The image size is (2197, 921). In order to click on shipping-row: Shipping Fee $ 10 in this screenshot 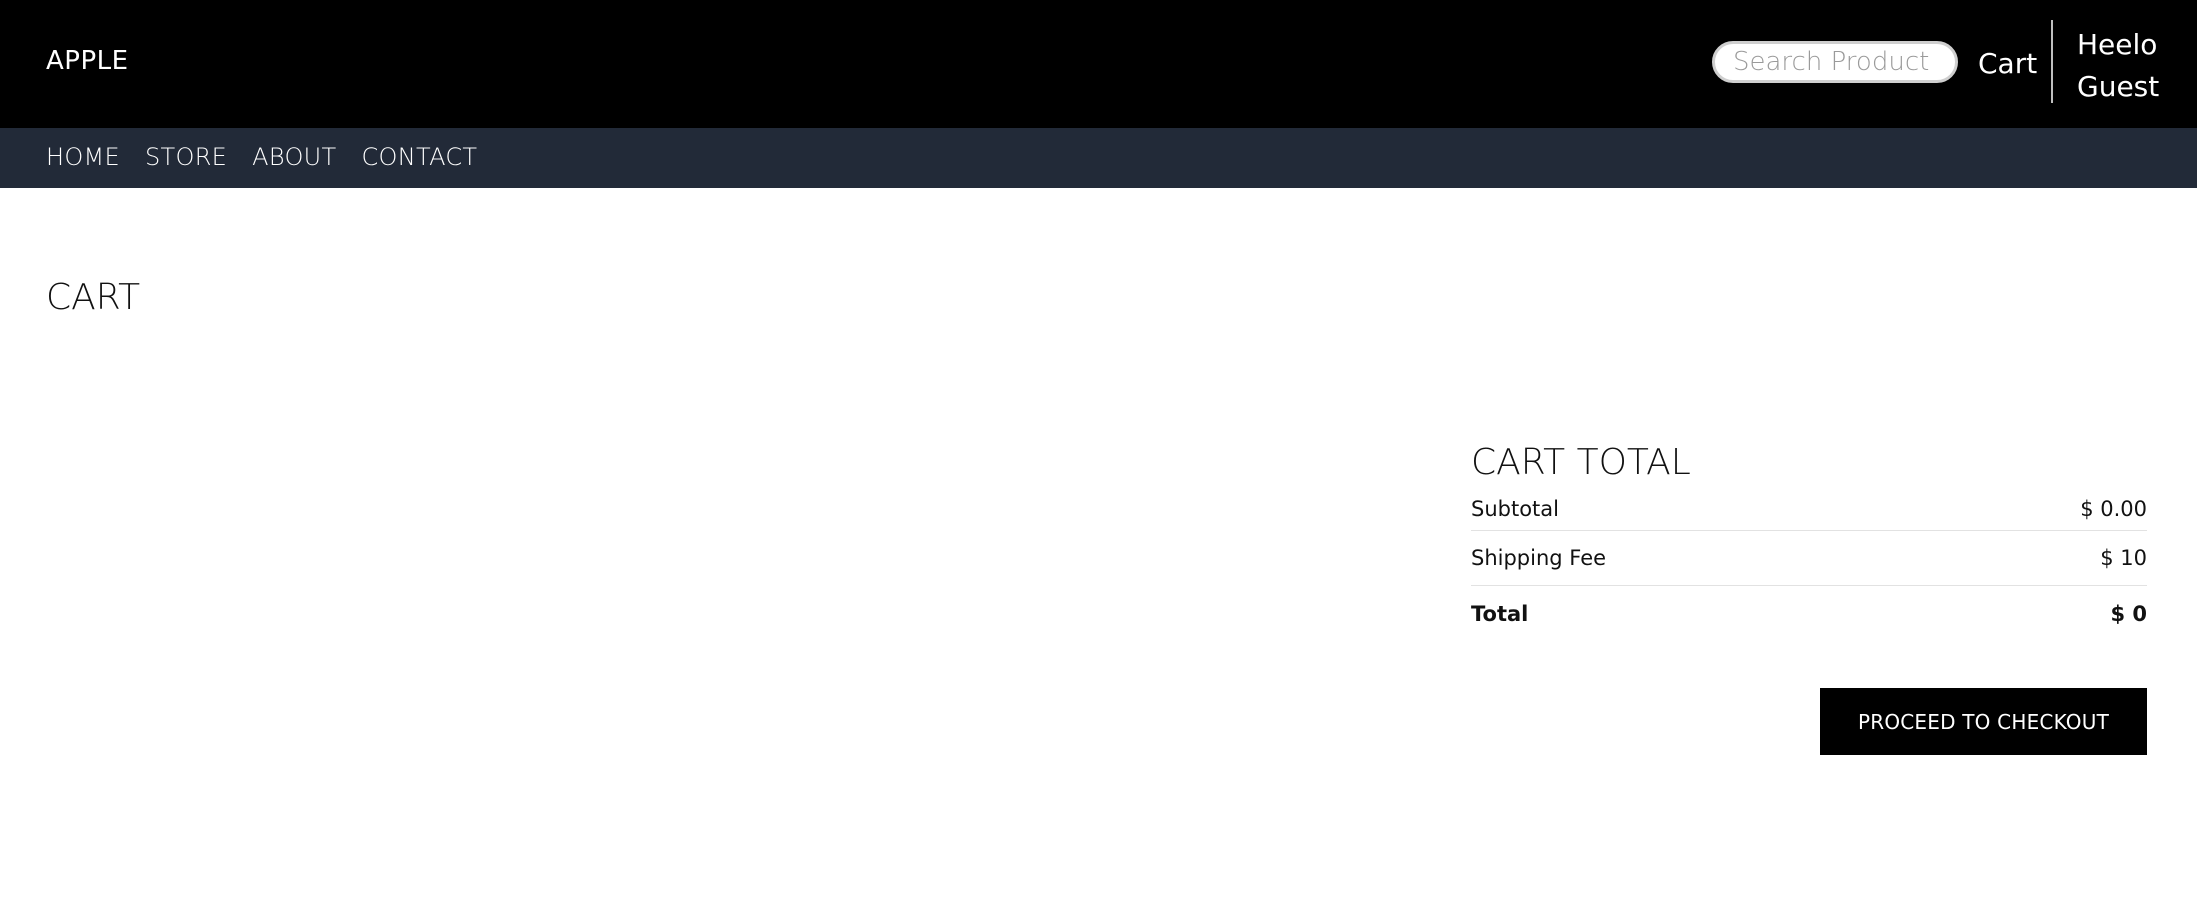, I will do `click(1809, 558)`.